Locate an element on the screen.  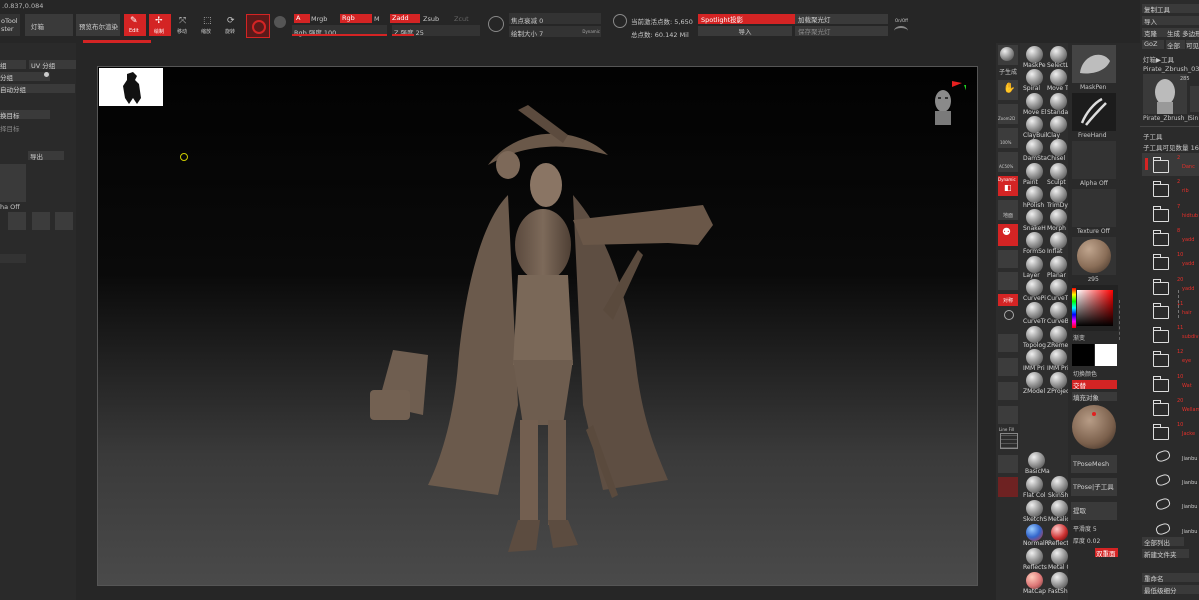
xyz-button is located at coordinates (1008, 281).